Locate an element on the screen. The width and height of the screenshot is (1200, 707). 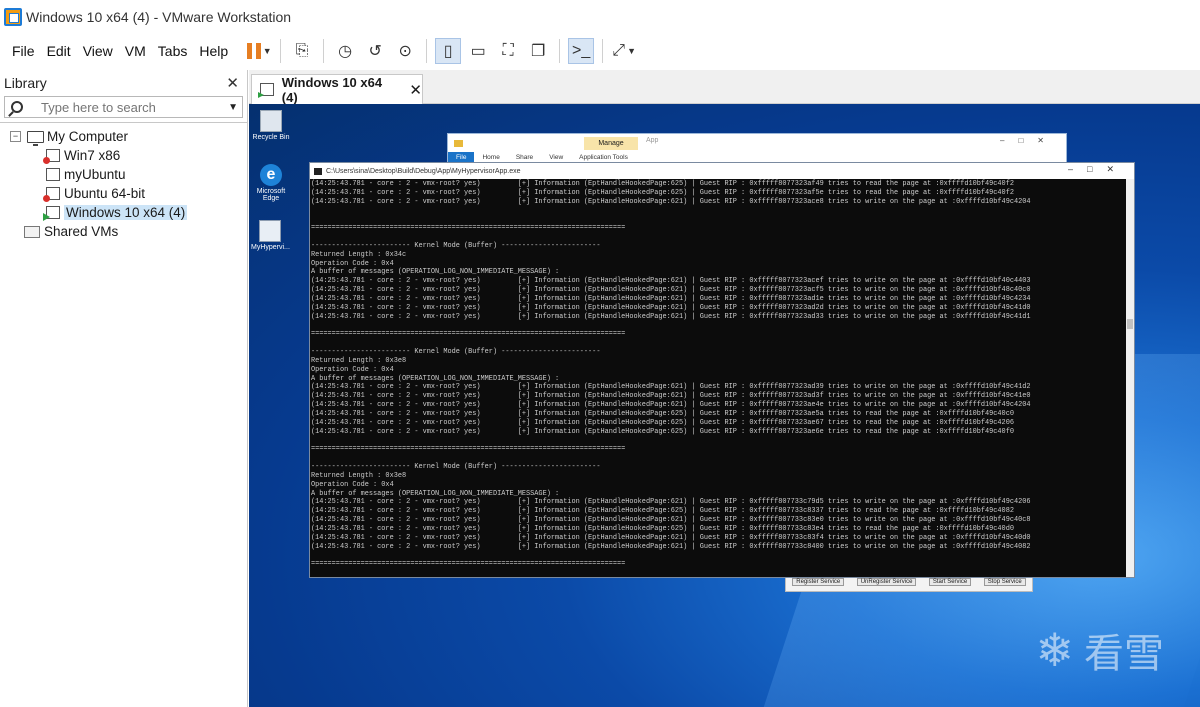
vm-error-icon is located at coordinates (51, 156).